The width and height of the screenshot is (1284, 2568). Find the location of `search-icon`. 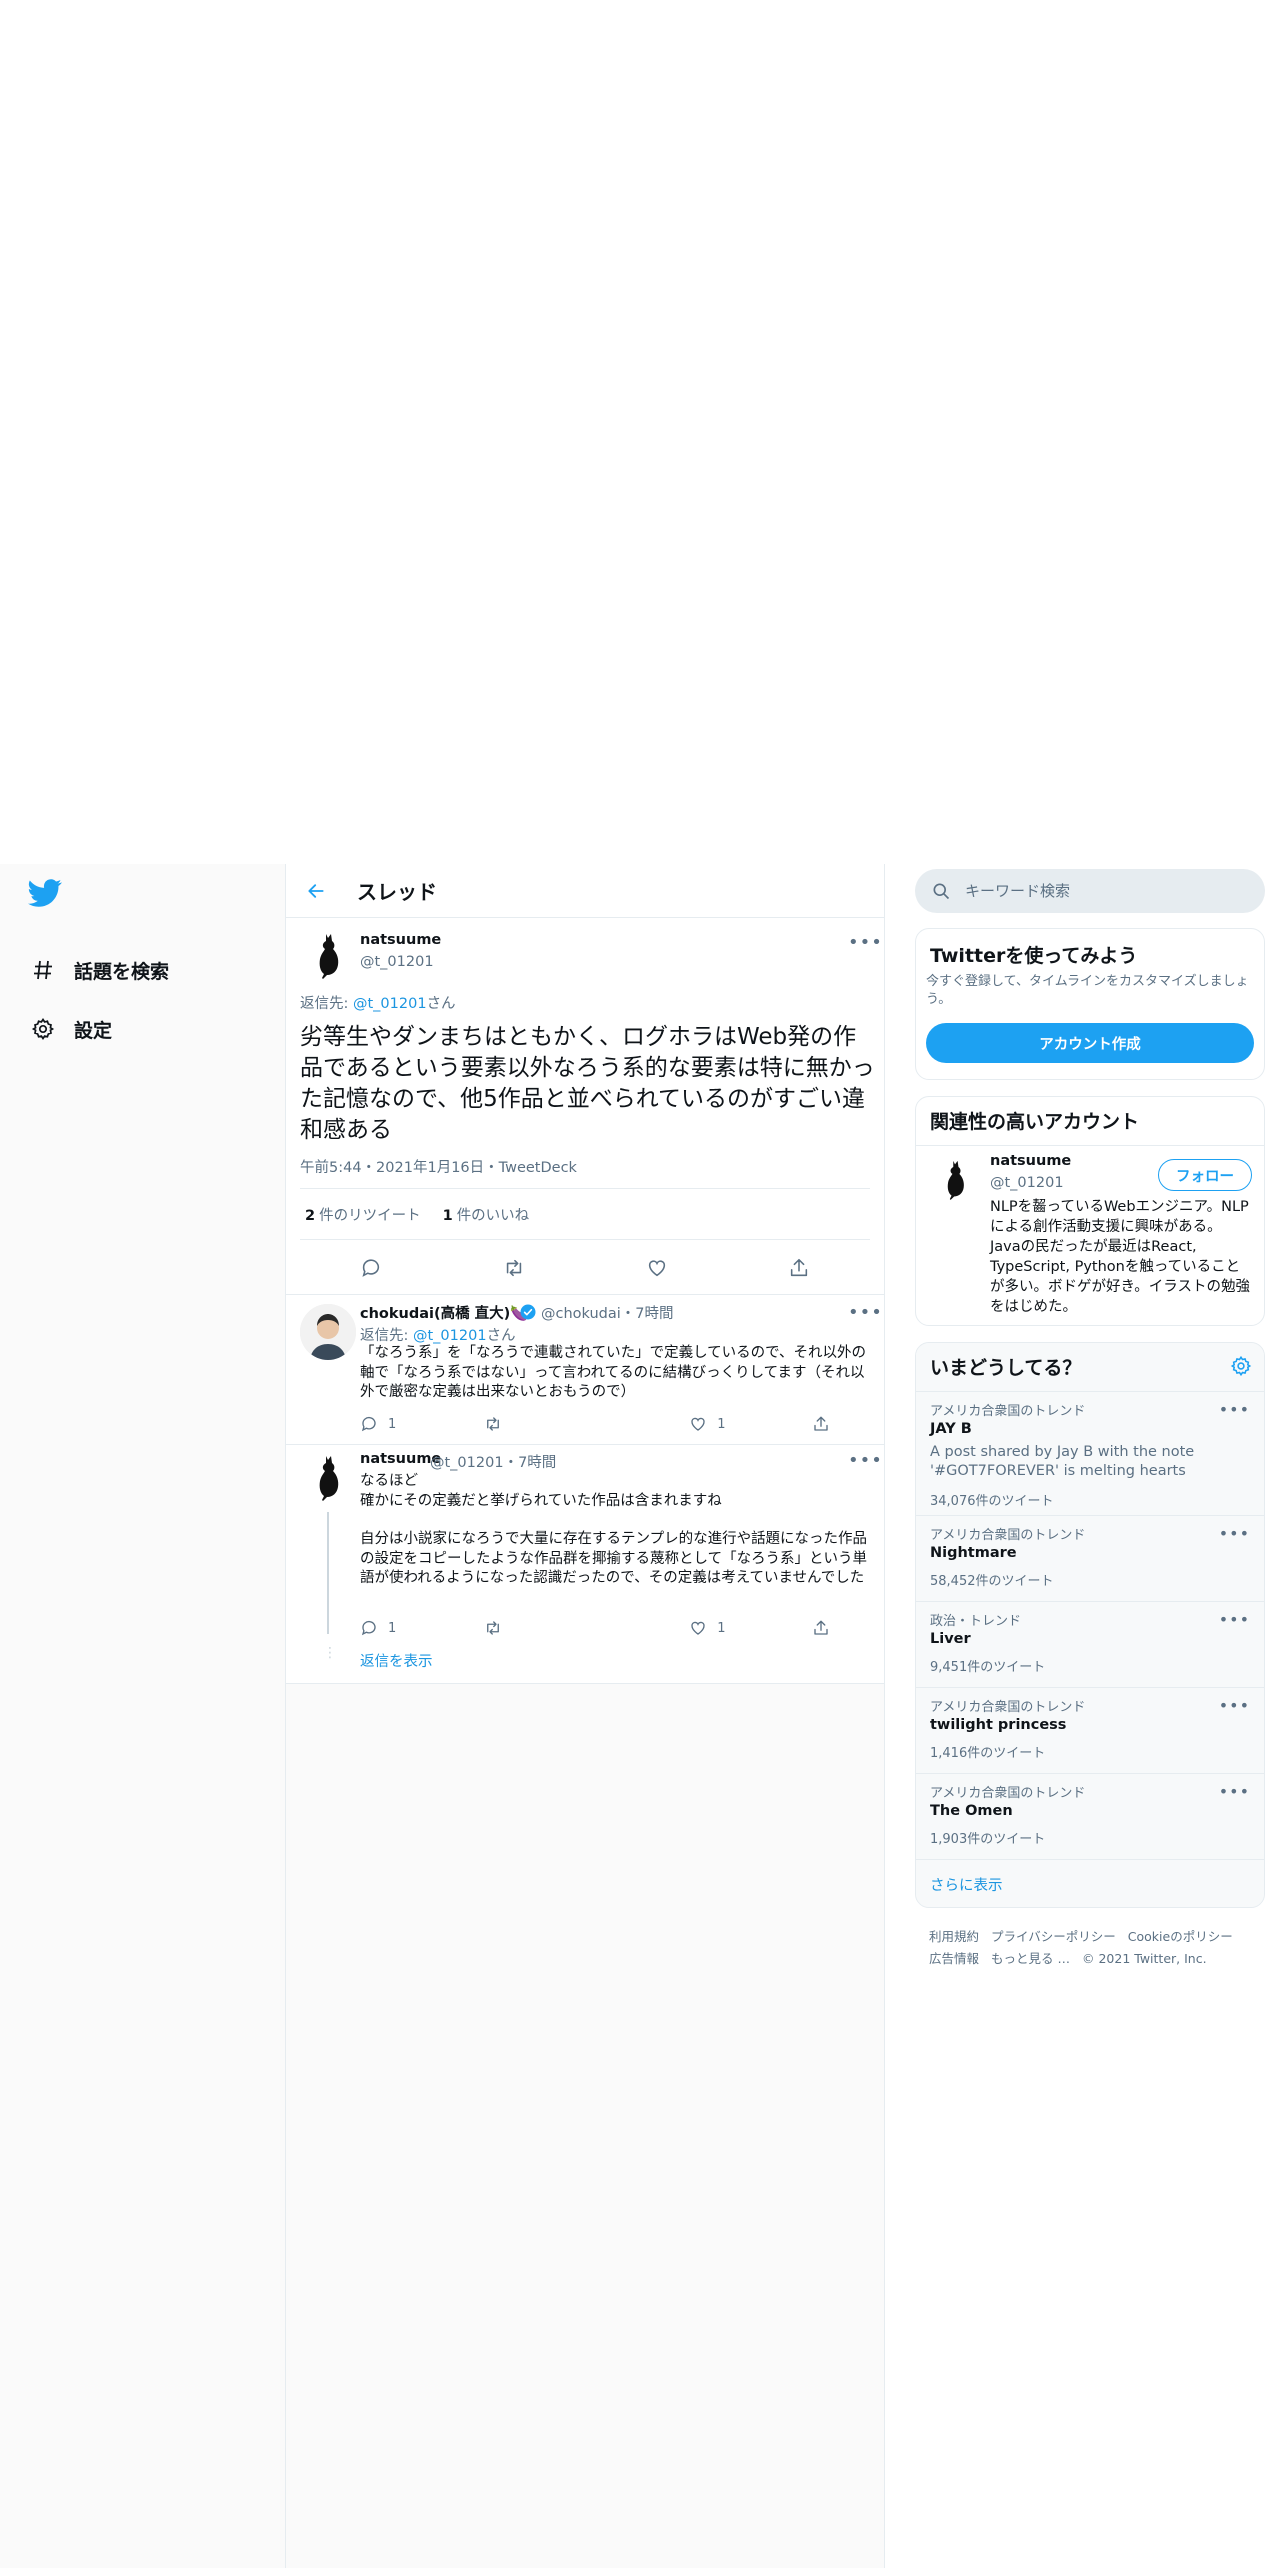

search-icon is located at coordinates (941, 891).